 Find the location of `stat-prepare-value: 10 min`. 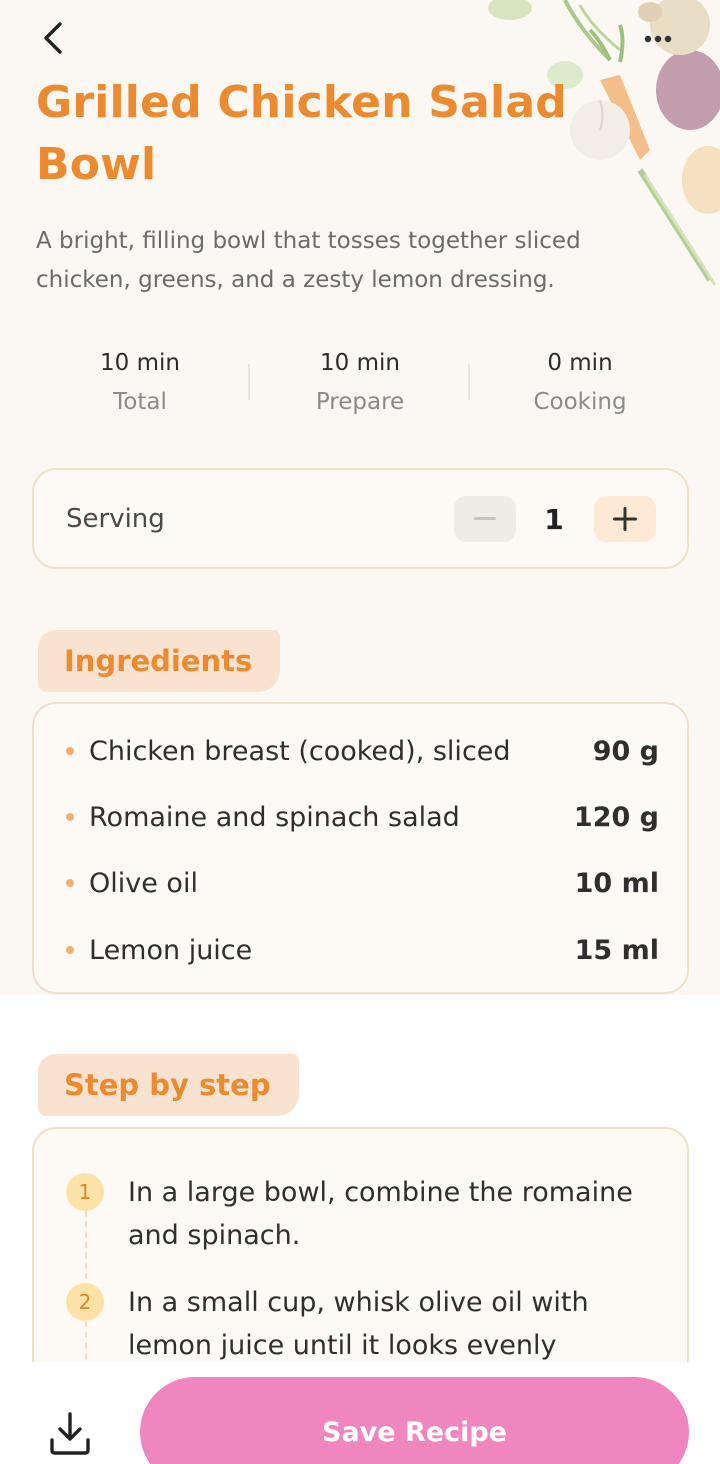

stat-prepare-value: 10 min is located at coordinates (360, 363).